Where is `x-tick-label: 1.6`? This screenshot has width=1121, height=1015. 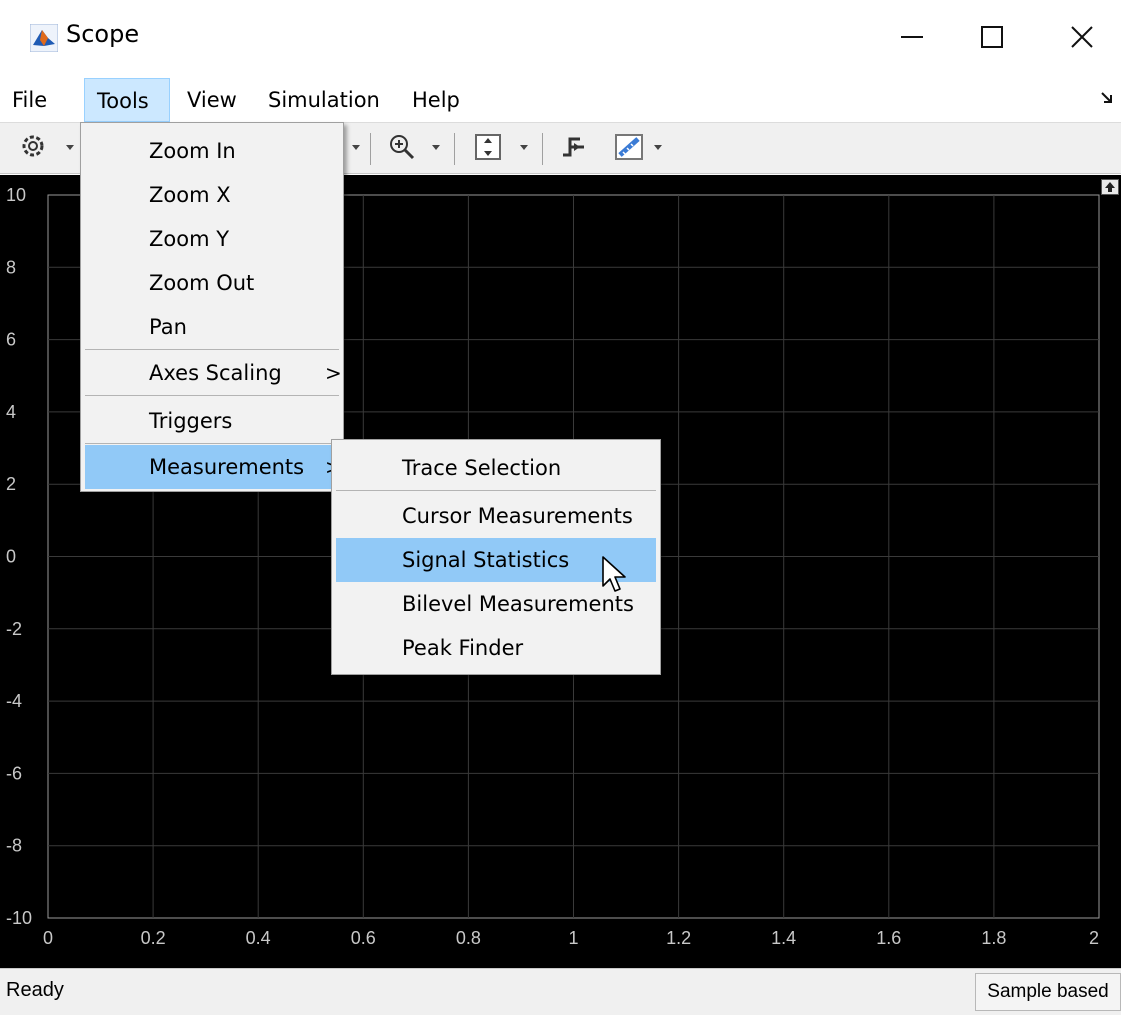 x-tick-label: 1.6 is located at coordinates (888, 938).